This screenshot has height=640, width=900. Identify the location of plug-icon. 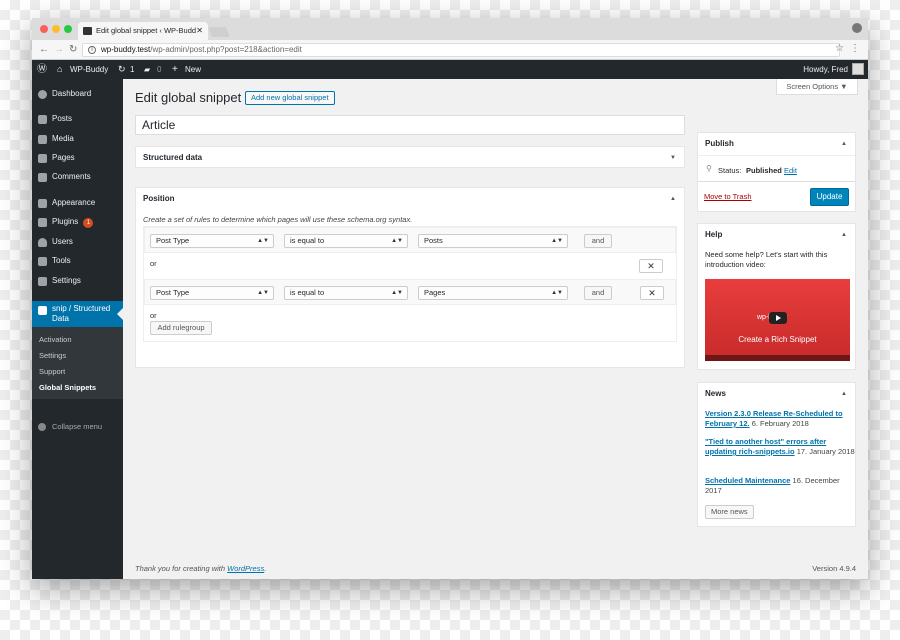
(42, 222).